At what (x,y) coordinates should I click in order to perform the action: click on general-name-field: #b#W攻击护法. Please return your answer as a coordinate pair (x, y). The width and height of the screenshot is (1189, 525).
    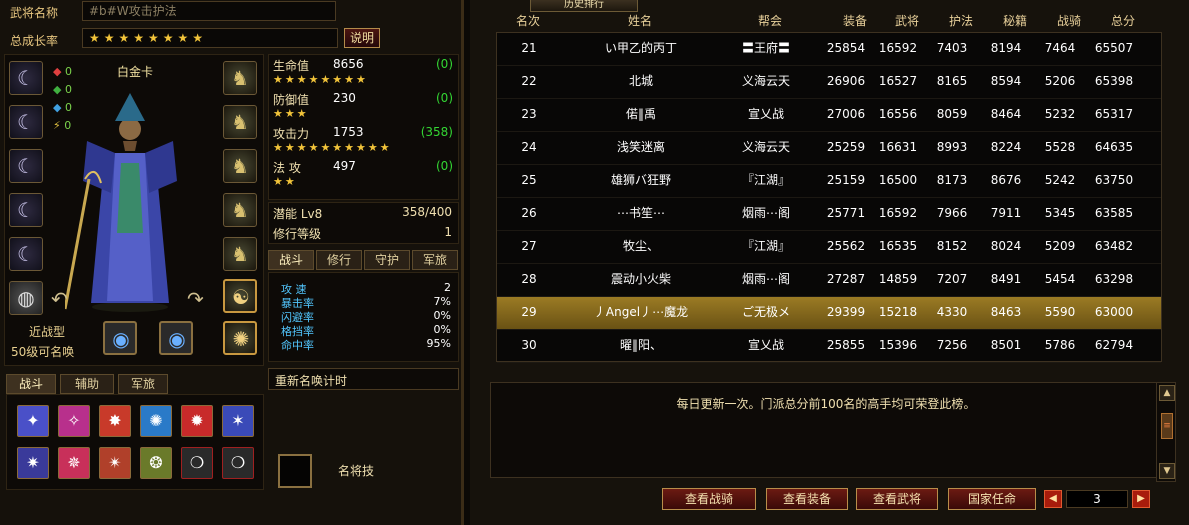
    Looking at the image, I should click on (209, 11).